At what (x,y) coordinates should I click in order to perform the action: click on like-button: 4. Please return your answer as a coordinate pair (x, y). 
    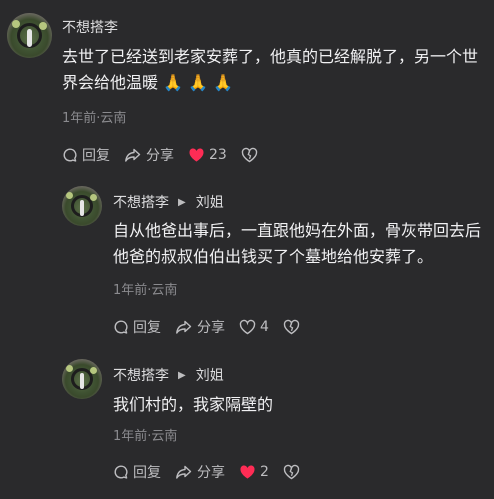
    Looking at the image, I should click on (254, 327).